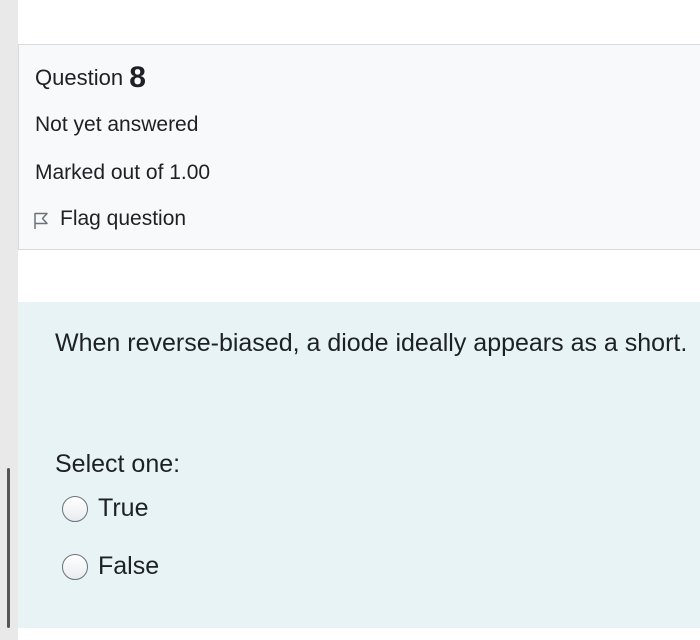 The width and height of the screenshot is (700, 640). What do you see at coordinates (75, 566) in the screenshot?
I see `radio-false` at bounding box center [75, 566].